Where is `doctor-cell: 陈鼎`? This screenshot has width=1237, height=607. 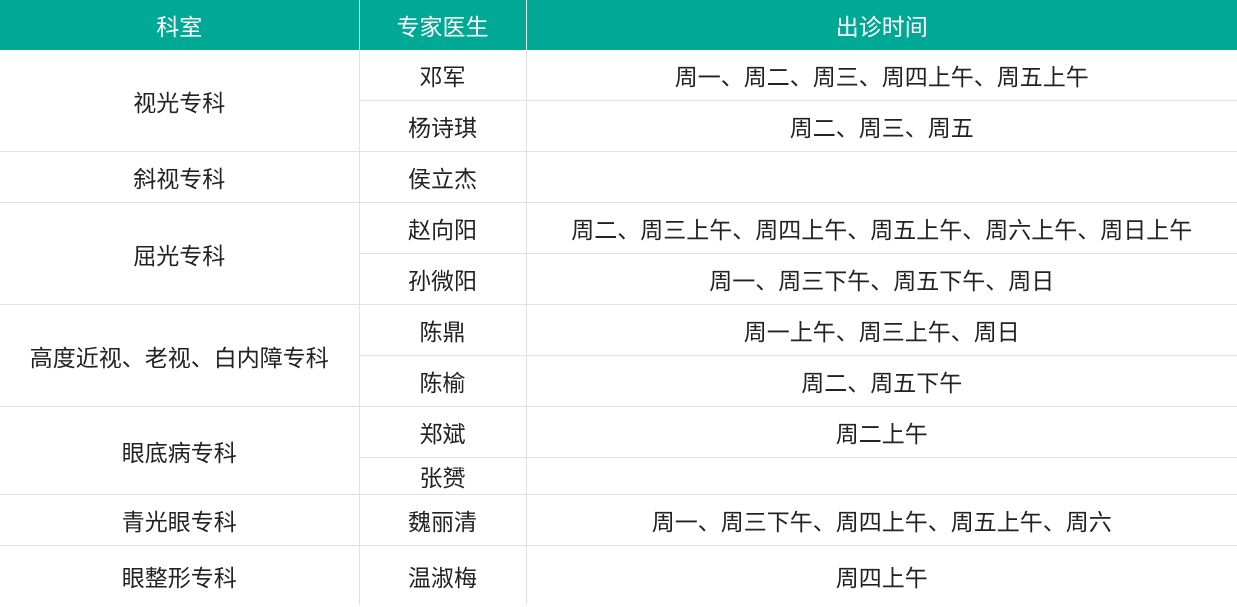
doctor-cell: 陈鼎 is located at coordinates (443, 330).